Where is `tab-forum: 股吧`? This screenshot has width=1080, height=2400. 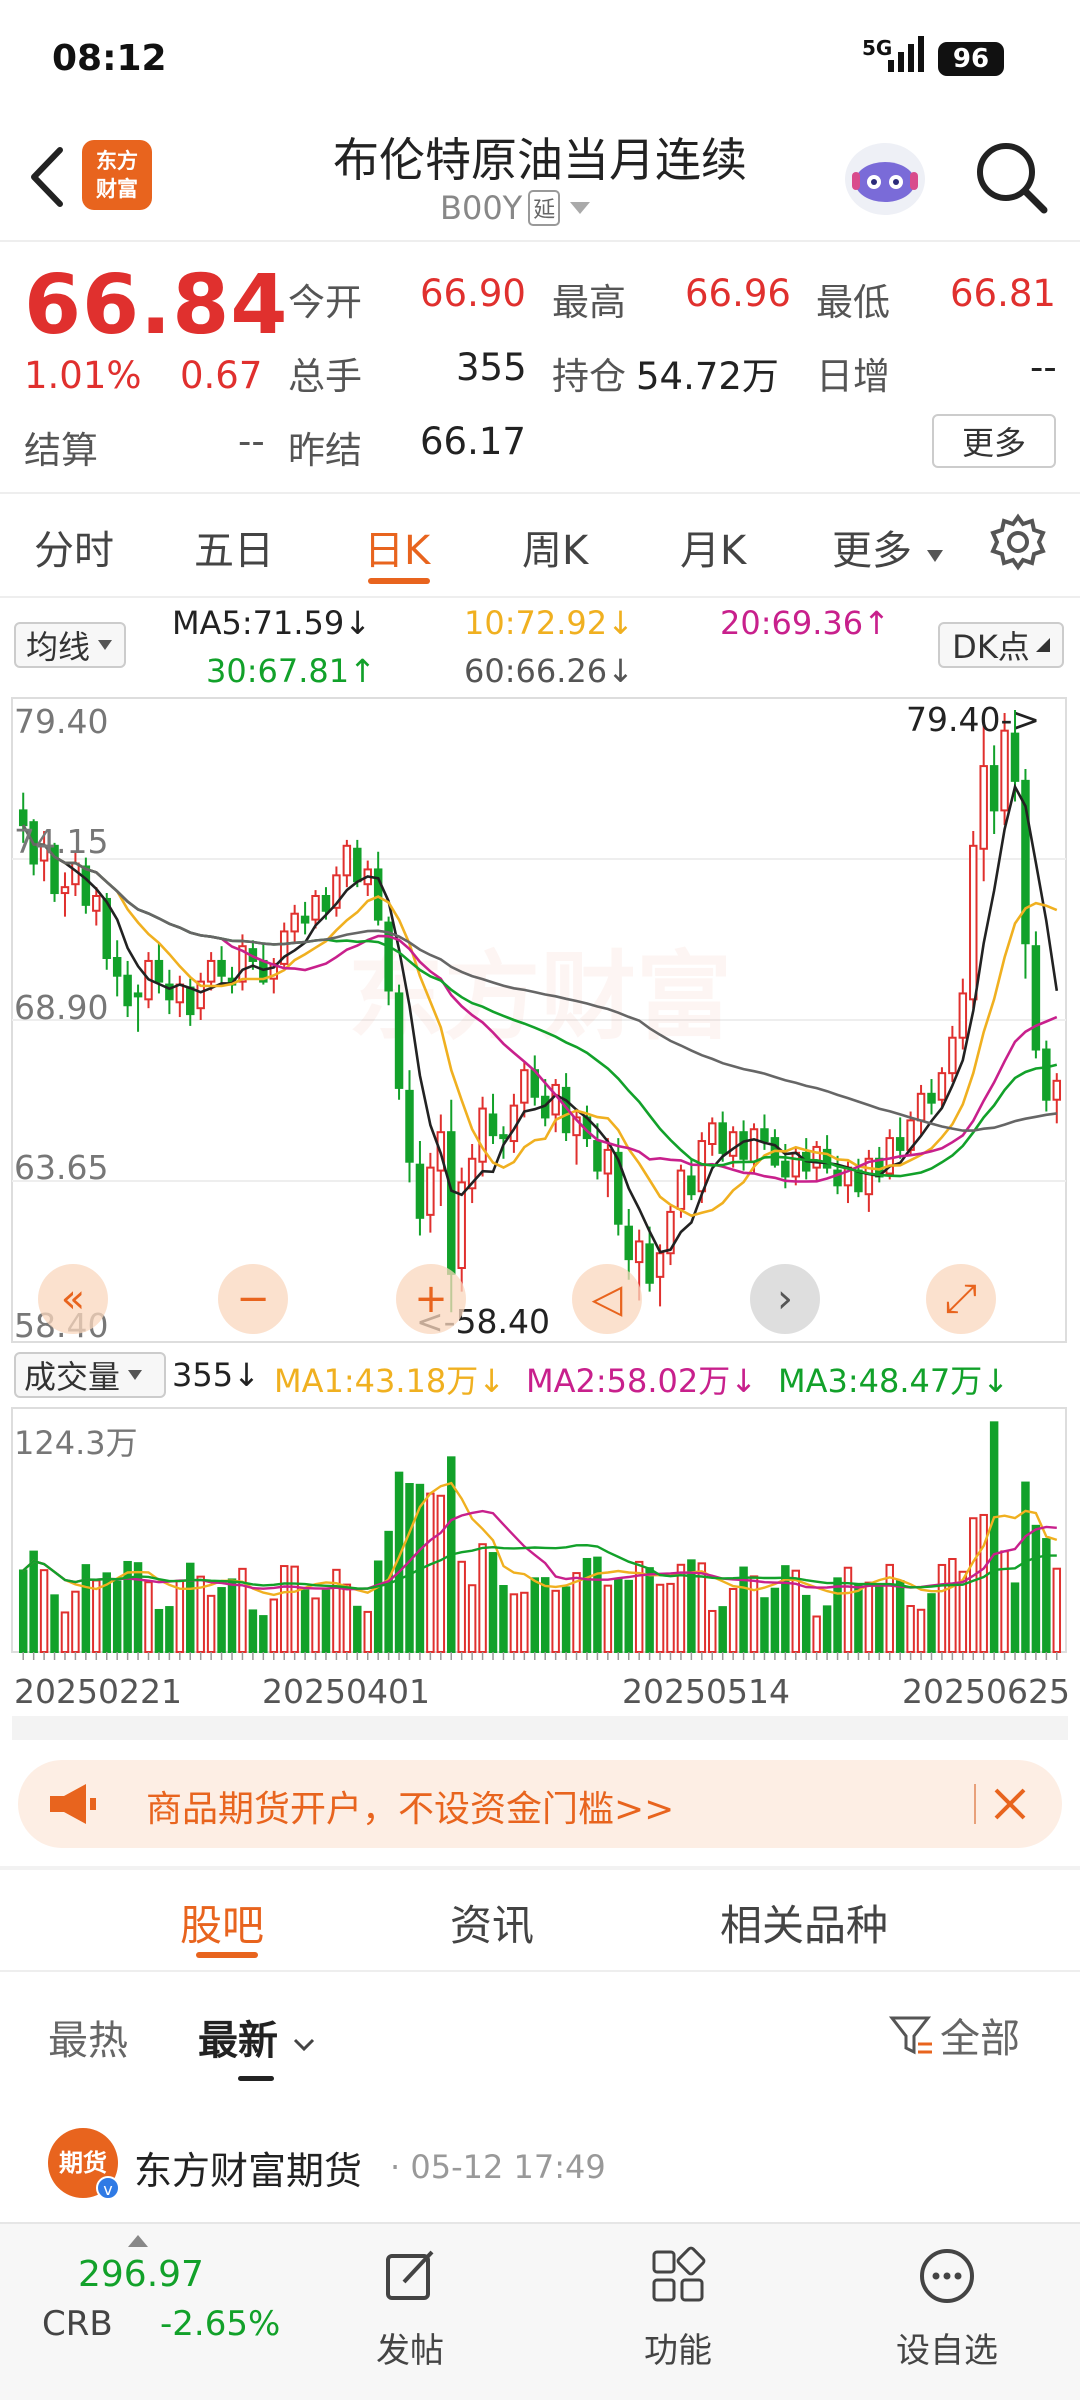 tab-forum: 股吧 is located at coordinates (222, 1922).